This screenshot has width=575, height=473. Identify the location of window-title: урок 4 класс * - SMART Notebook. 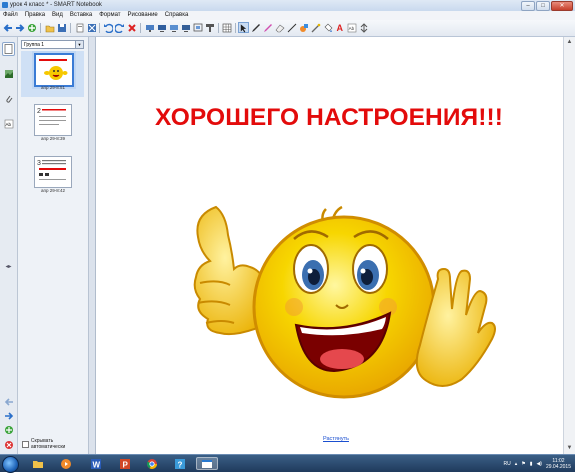
(56, 5).